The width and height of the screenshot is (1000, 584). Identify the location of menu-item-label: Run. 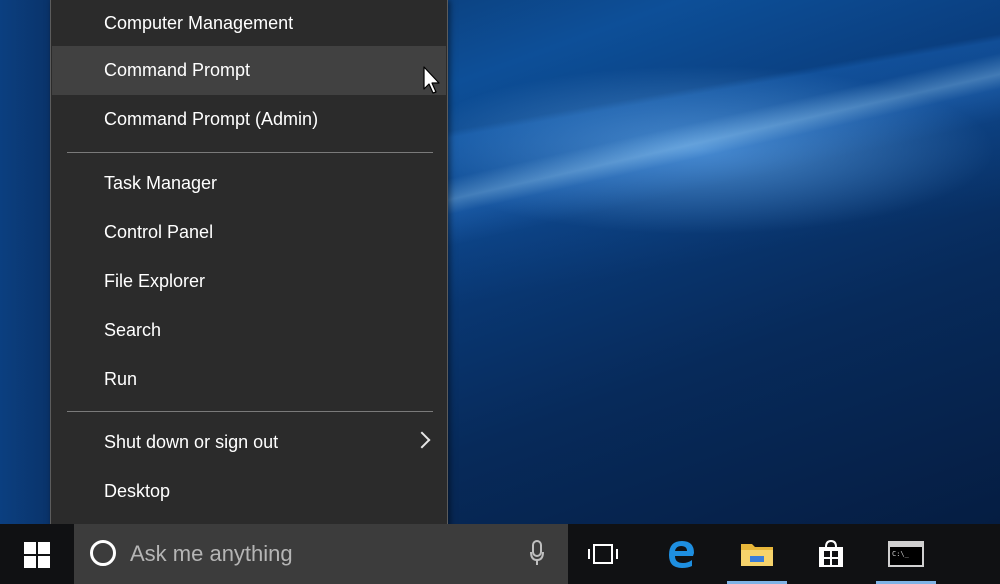
(121, 379).